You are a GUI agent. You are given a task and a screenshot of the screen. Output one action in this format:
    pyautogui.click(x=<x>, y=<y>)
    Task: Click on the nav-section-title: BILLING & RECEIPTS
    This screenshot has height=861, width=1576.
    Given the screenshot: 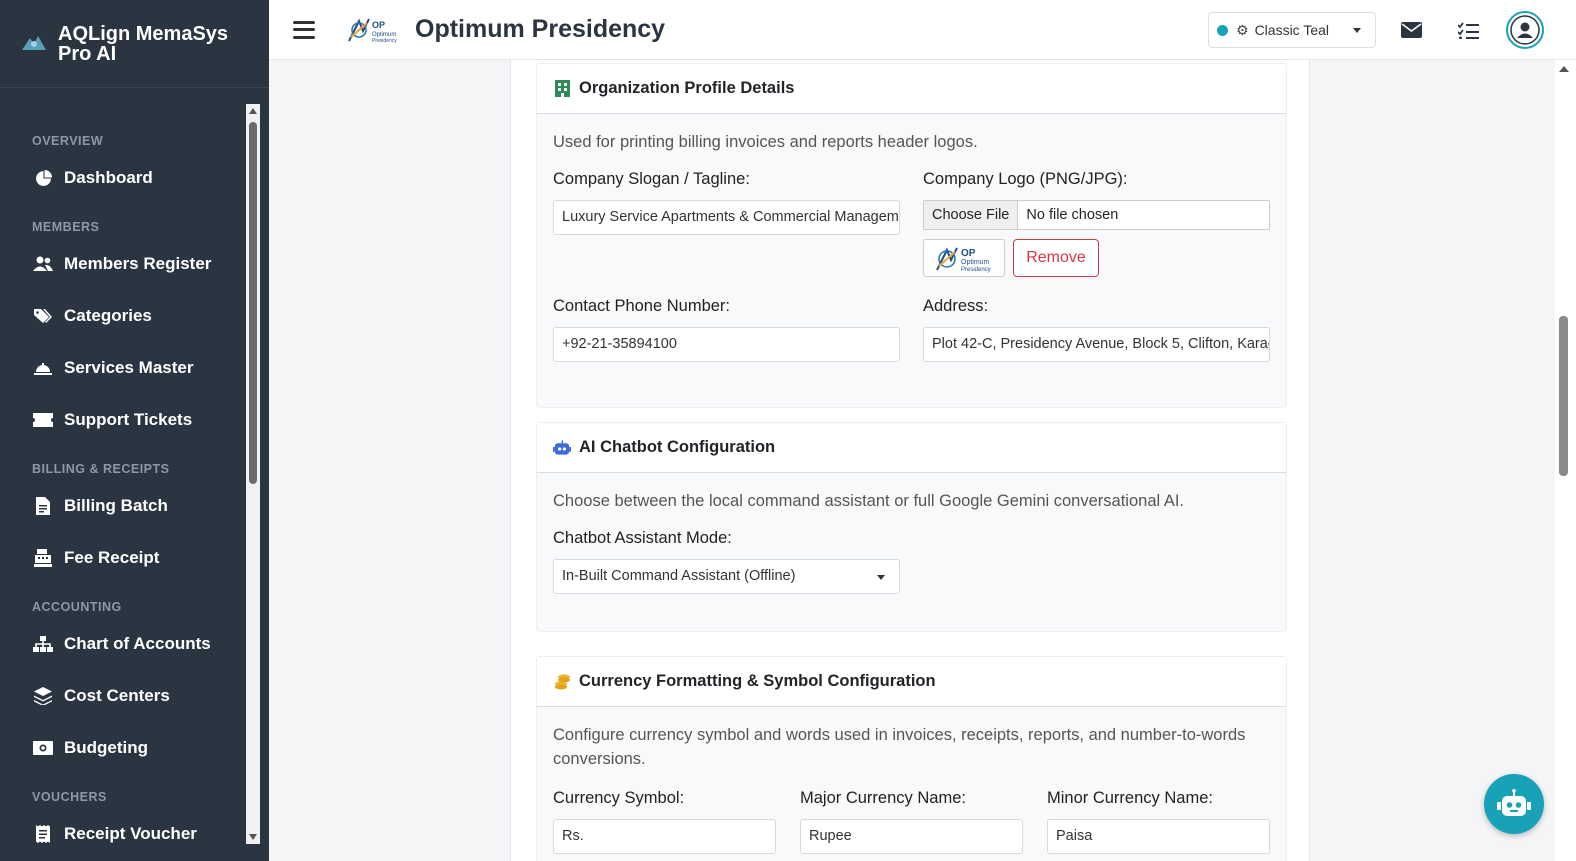 What is the action you would take?
    pyautogui.click(x=101, y=469)
    